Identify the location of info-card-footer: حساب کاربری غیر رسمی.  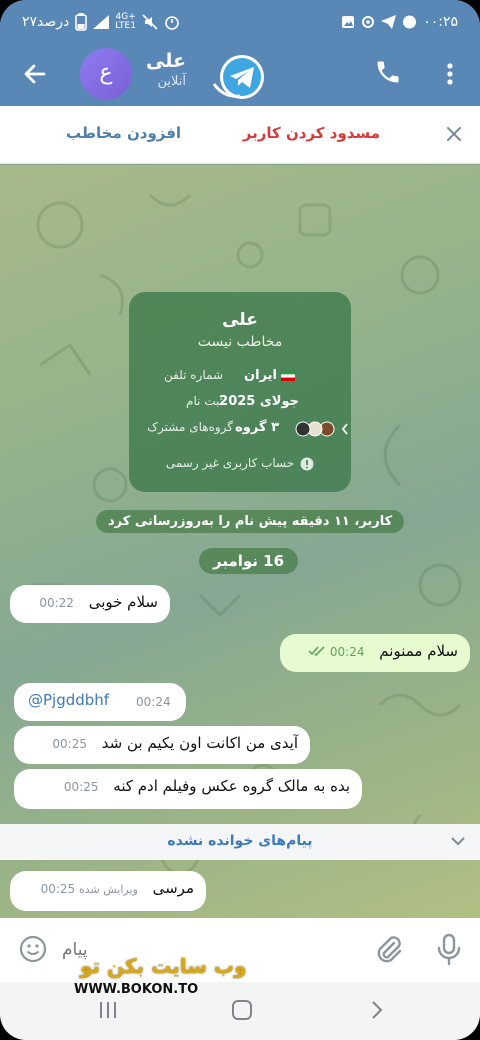
(240, 463).